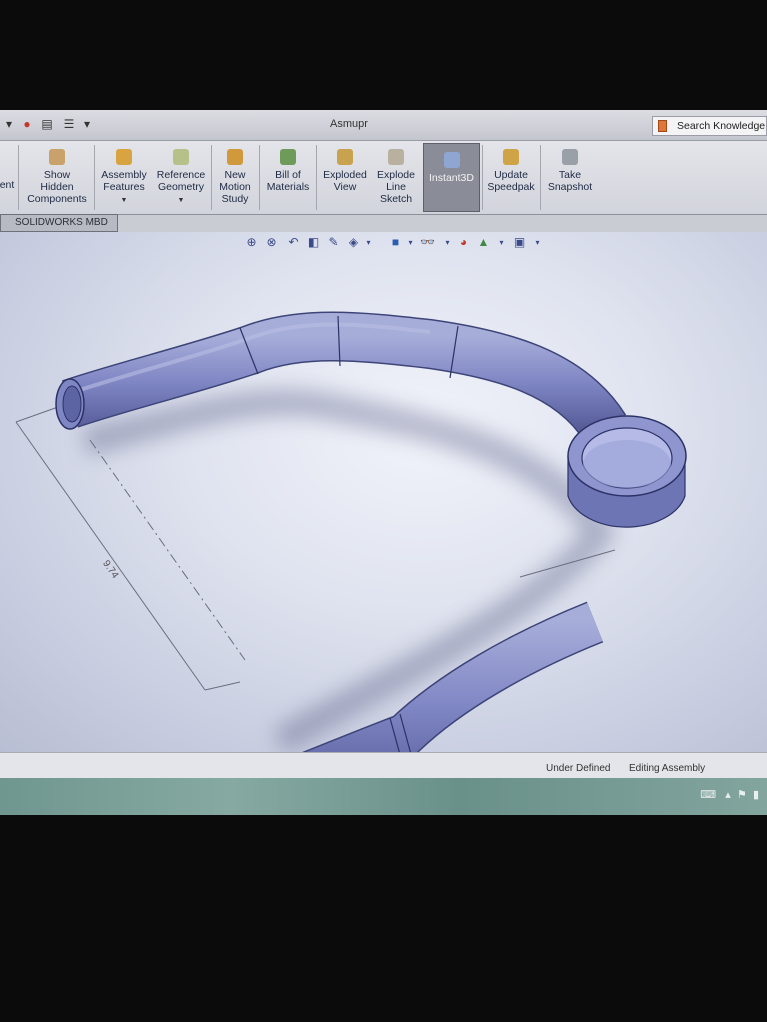 This screenshot has width=767, height=1022. I want to click on snapshot-icon, so click(570, 157).